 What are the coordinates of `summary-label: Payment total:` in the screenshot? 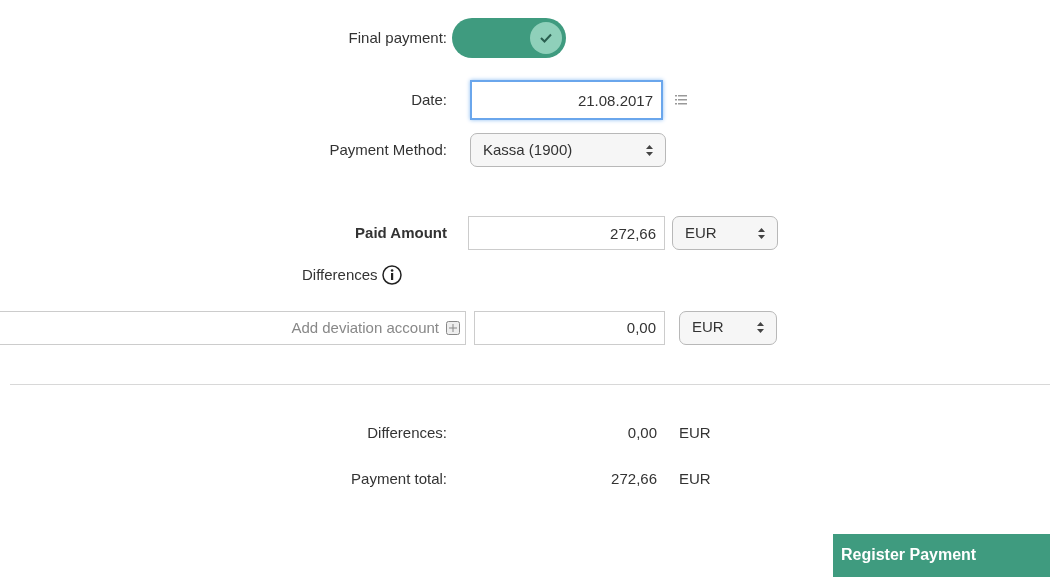 It's located at (398, 479).